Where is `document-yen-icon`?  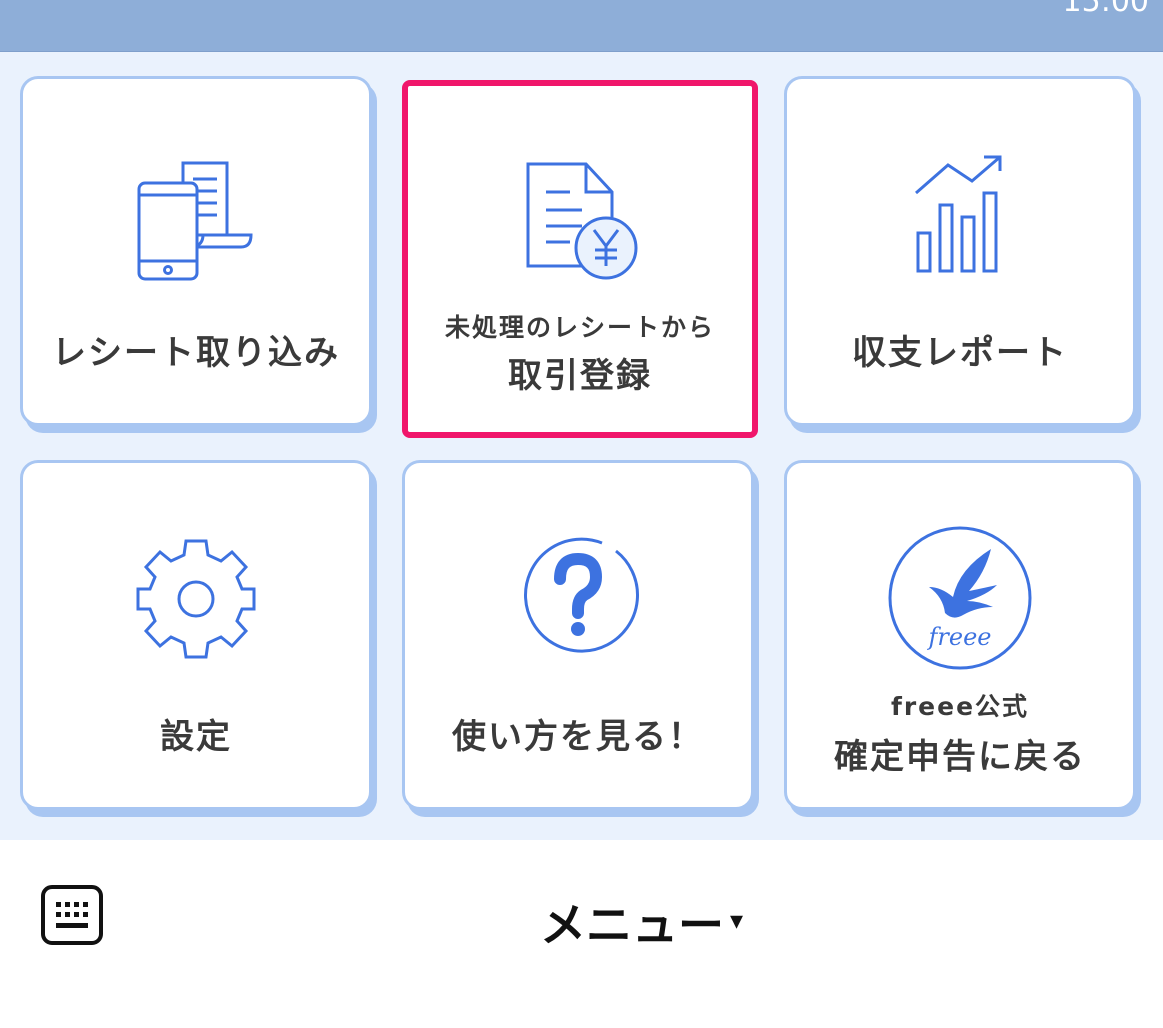 document-yen-icon is located at coordinates (582, 221).